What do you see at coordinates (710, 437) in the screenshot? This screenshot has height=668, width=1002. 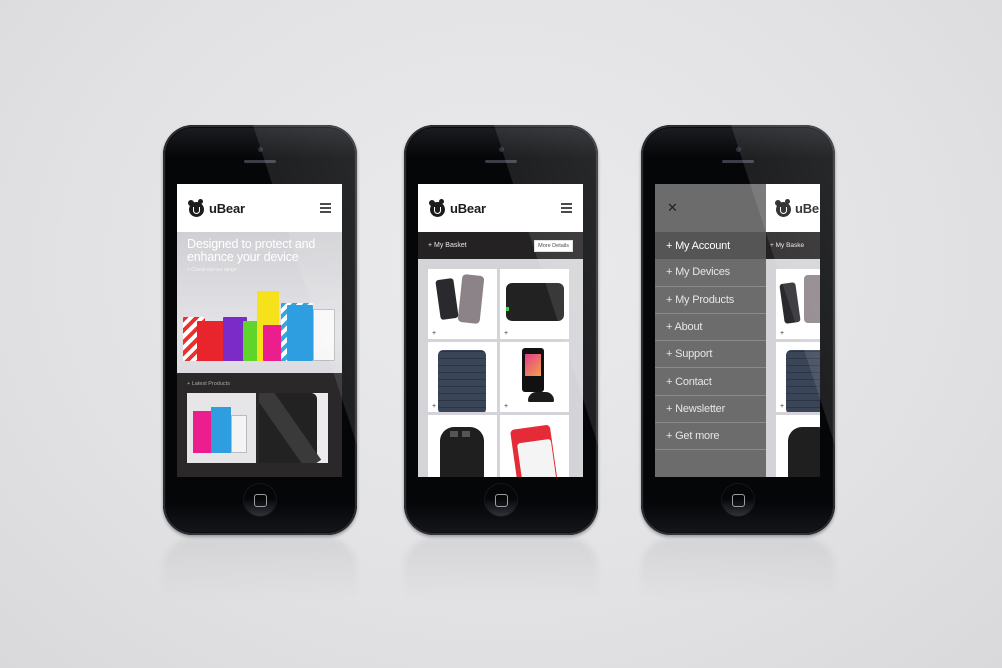 I see `menu-item-get-more: + Get more` at bounding box center [710, 437].